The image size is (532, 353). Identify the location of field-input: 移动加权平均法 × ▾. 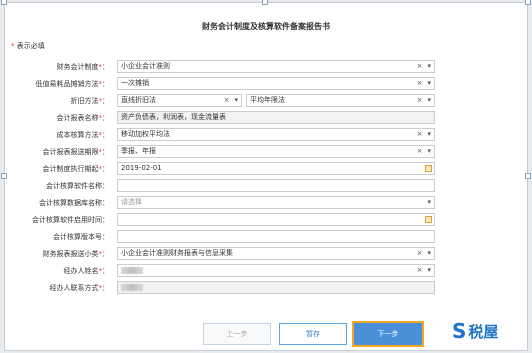
(276, 134).